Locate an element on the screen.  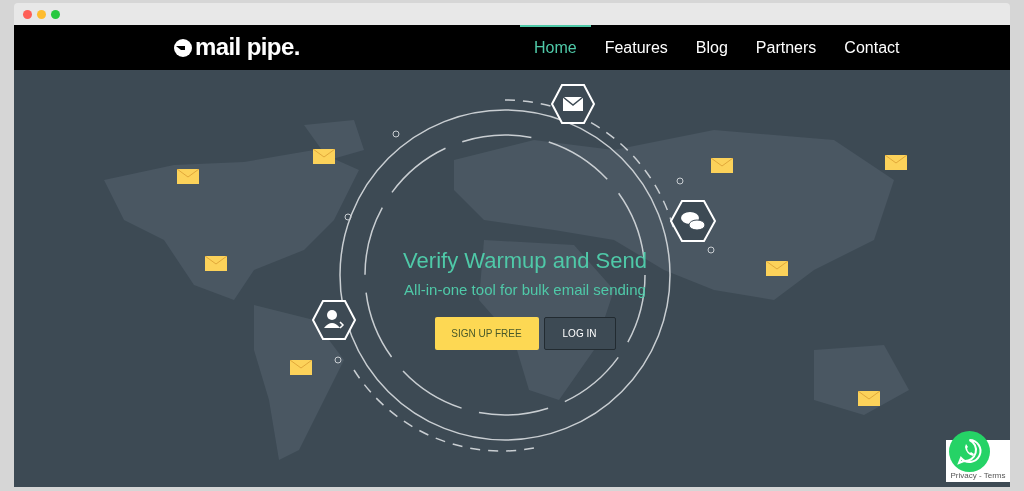
chat-bubbles-hexagon-icon is located at coordinates (693, 221).